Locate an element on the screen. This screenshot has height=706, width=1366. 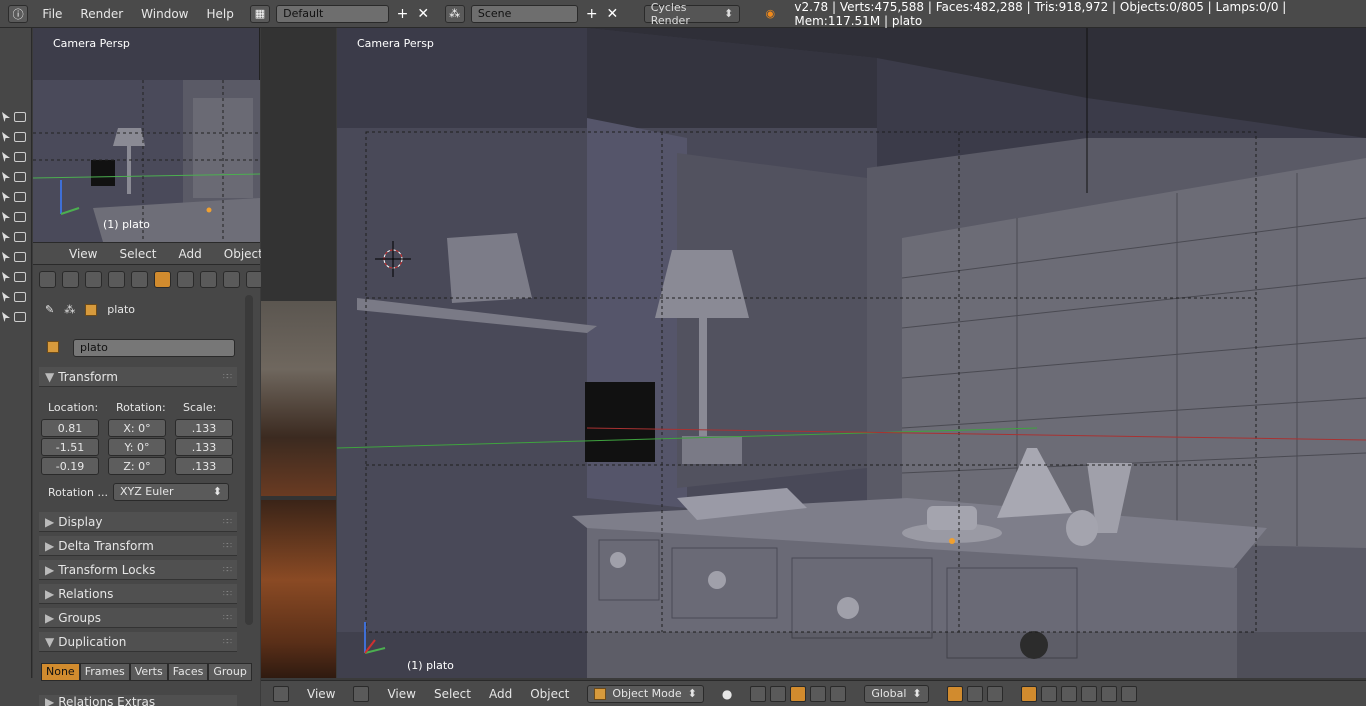
manipulator-icon is located at coordinates (778, 693).